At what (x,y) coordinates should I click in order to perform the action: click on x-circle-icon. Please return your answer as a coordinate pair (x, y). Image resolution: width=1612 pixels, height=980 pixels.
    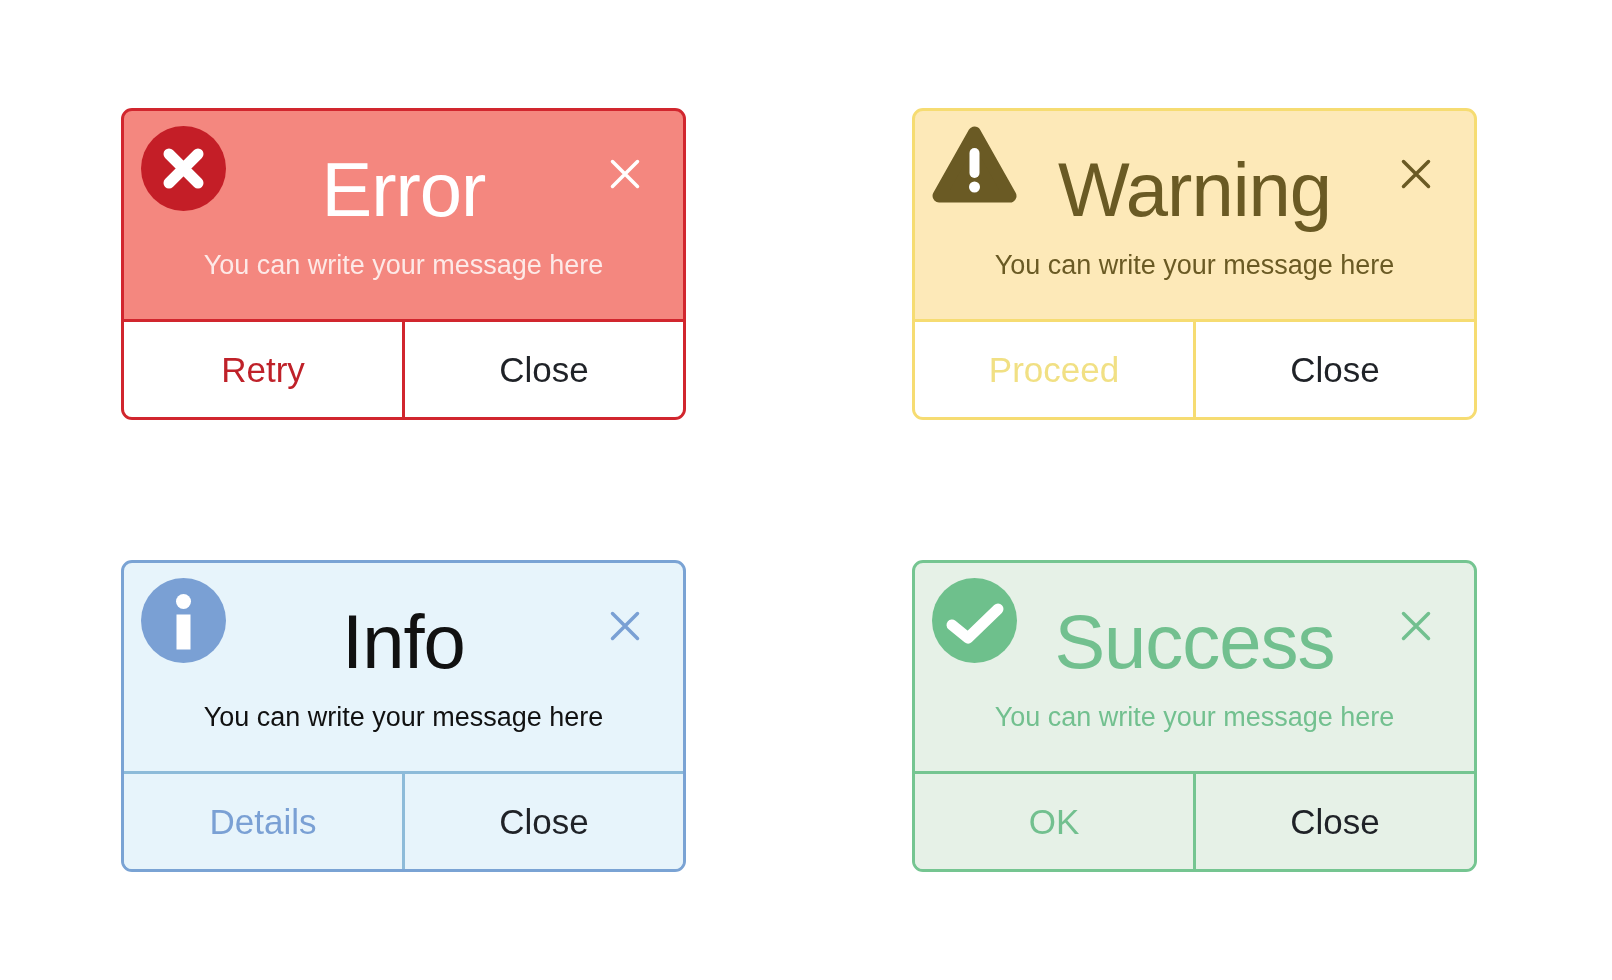
    Looking at the image, I should click on (183, 168).